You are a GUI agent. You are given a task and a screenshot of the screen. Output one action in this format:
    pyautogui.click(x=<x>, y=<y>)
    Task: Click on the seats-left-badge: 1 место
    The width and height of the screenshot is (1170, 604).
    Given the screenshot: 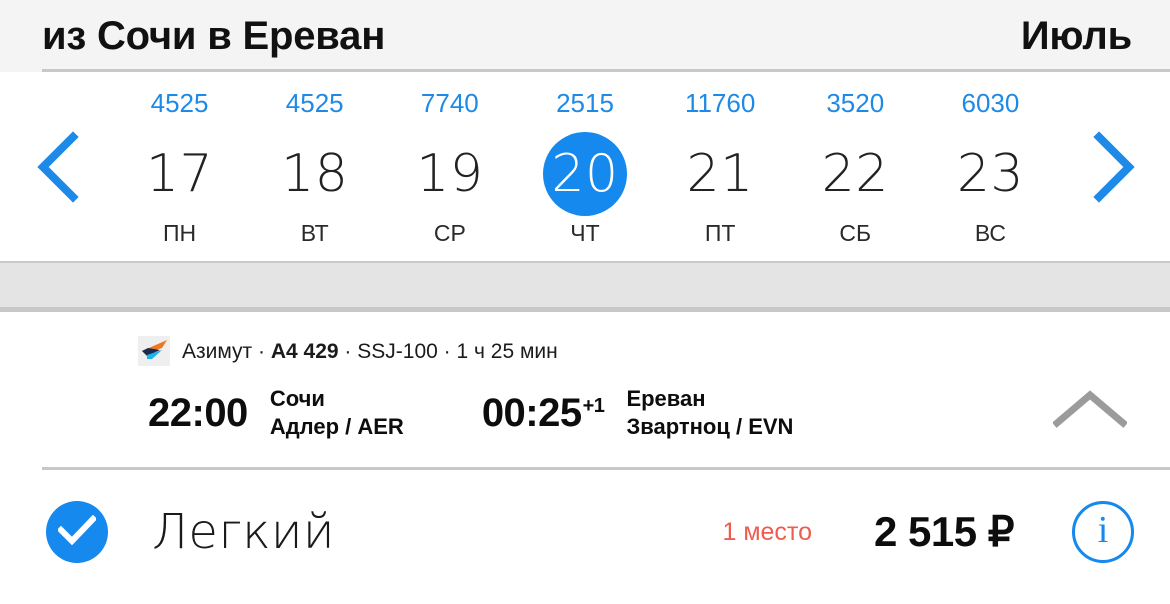 What is the action you would take?
    pyautogui.click(x=767, y=531)
    